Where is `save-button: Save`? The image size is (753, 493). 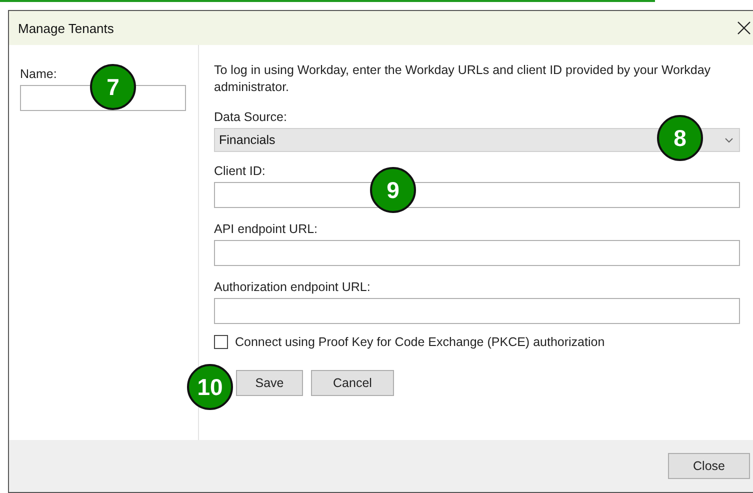
save-button: Save is located at coordinates (269, 383).